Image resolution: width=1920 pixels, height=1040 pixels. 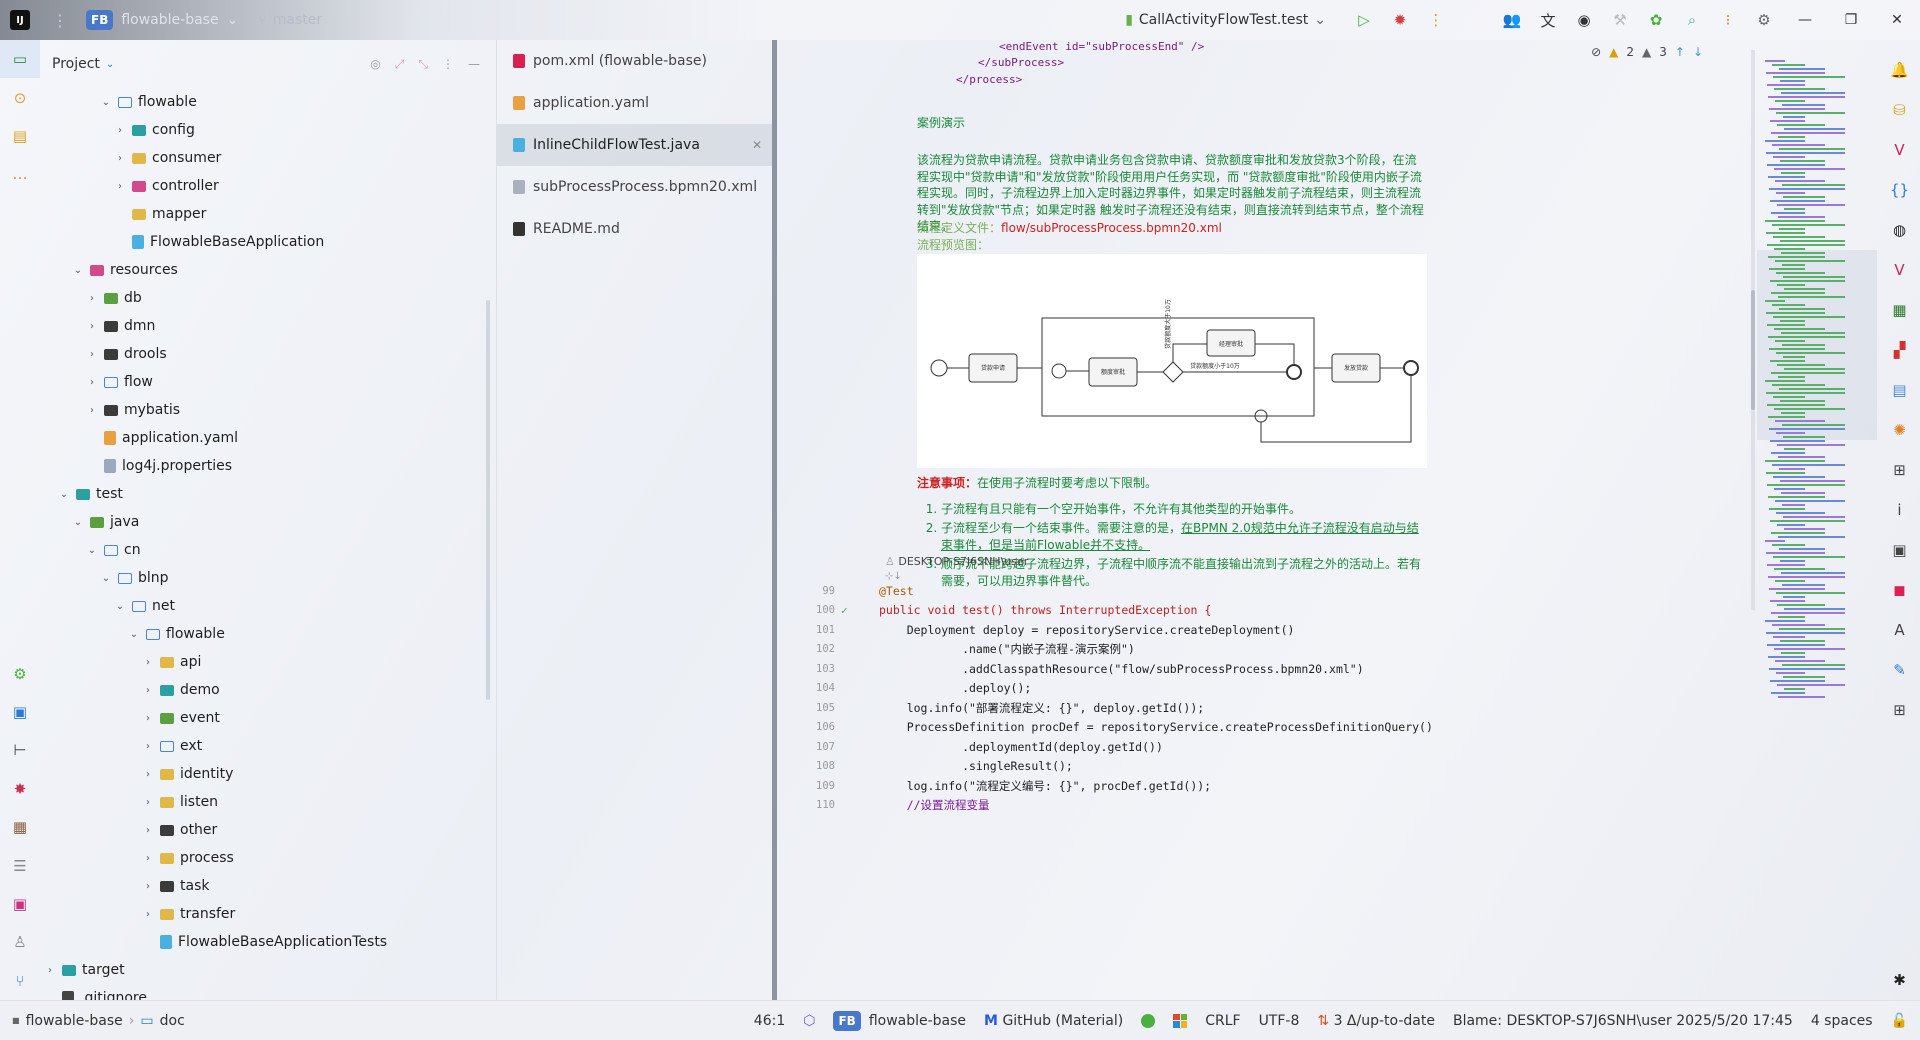 What do you see at coordinates (448, 64) in the screenshot?
I see `options-icon: ⋮` at bounding box center [448, 64].